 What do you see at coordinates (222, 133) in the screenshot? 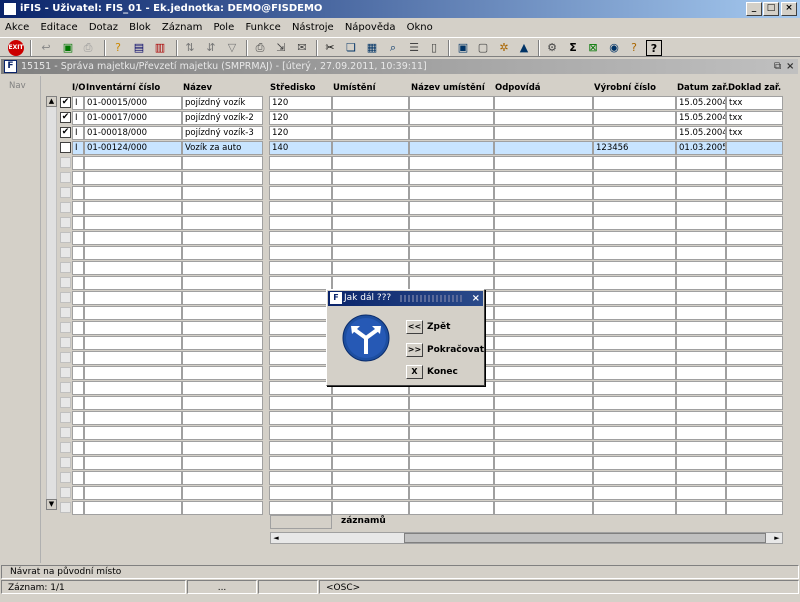
I see `cell-name: pojízdný vozík-3` at bounding box center [222, 133].